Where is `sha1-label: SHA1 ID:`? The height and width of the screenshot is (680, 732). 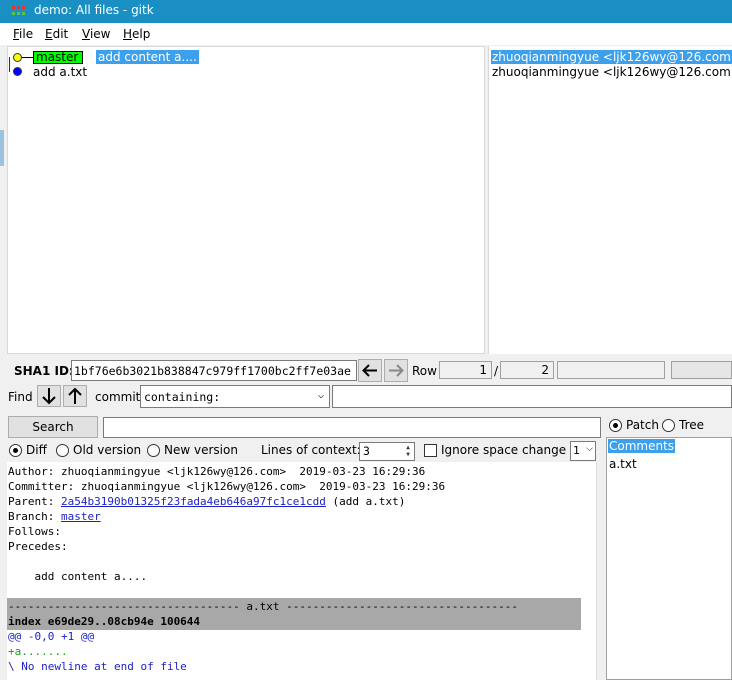
sha1-label: SHA1 ID: is located at coordinates (44, 371).